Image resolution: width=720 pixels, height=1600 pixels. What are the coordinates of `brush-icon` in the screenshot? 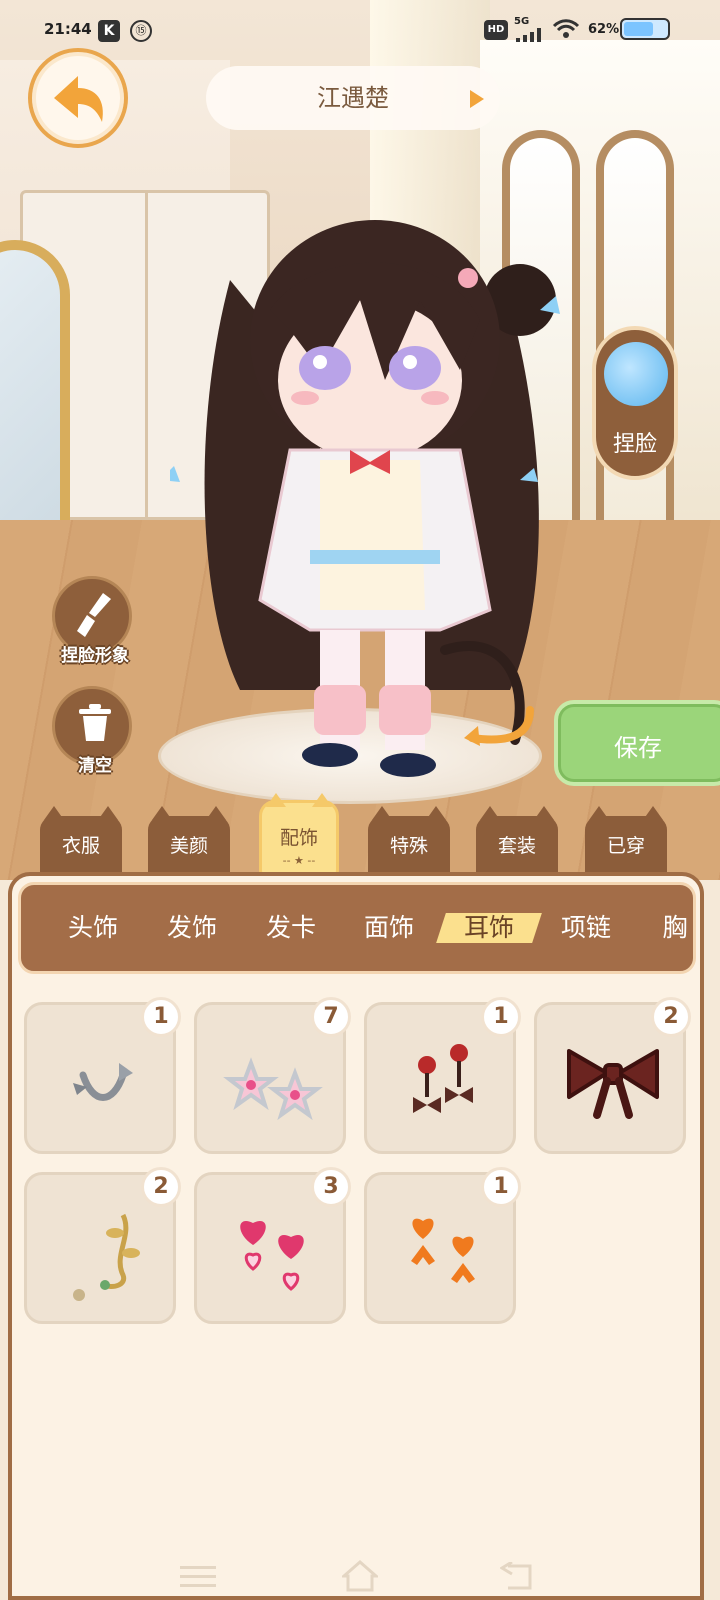 It's located at (94, 615).